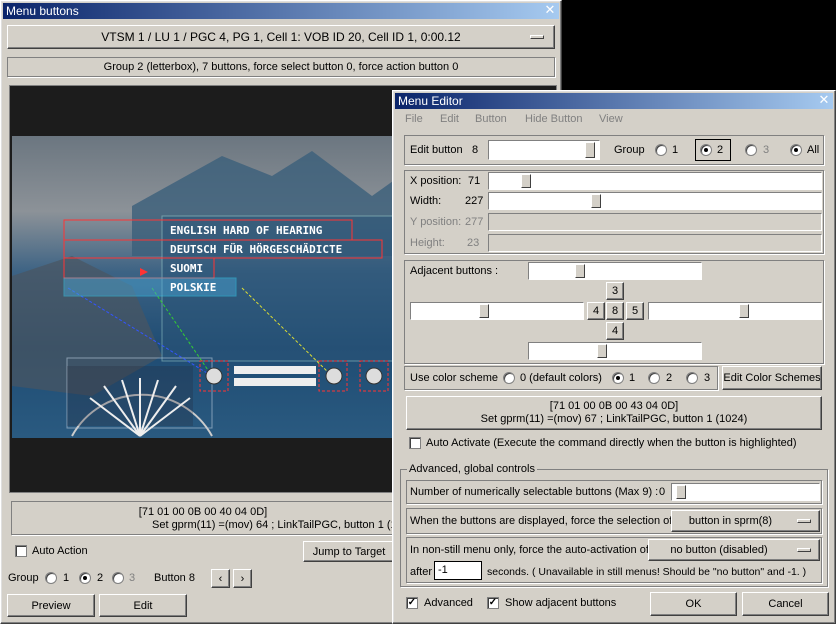  I want to click on prev-button: ‹, so click(220, 578).